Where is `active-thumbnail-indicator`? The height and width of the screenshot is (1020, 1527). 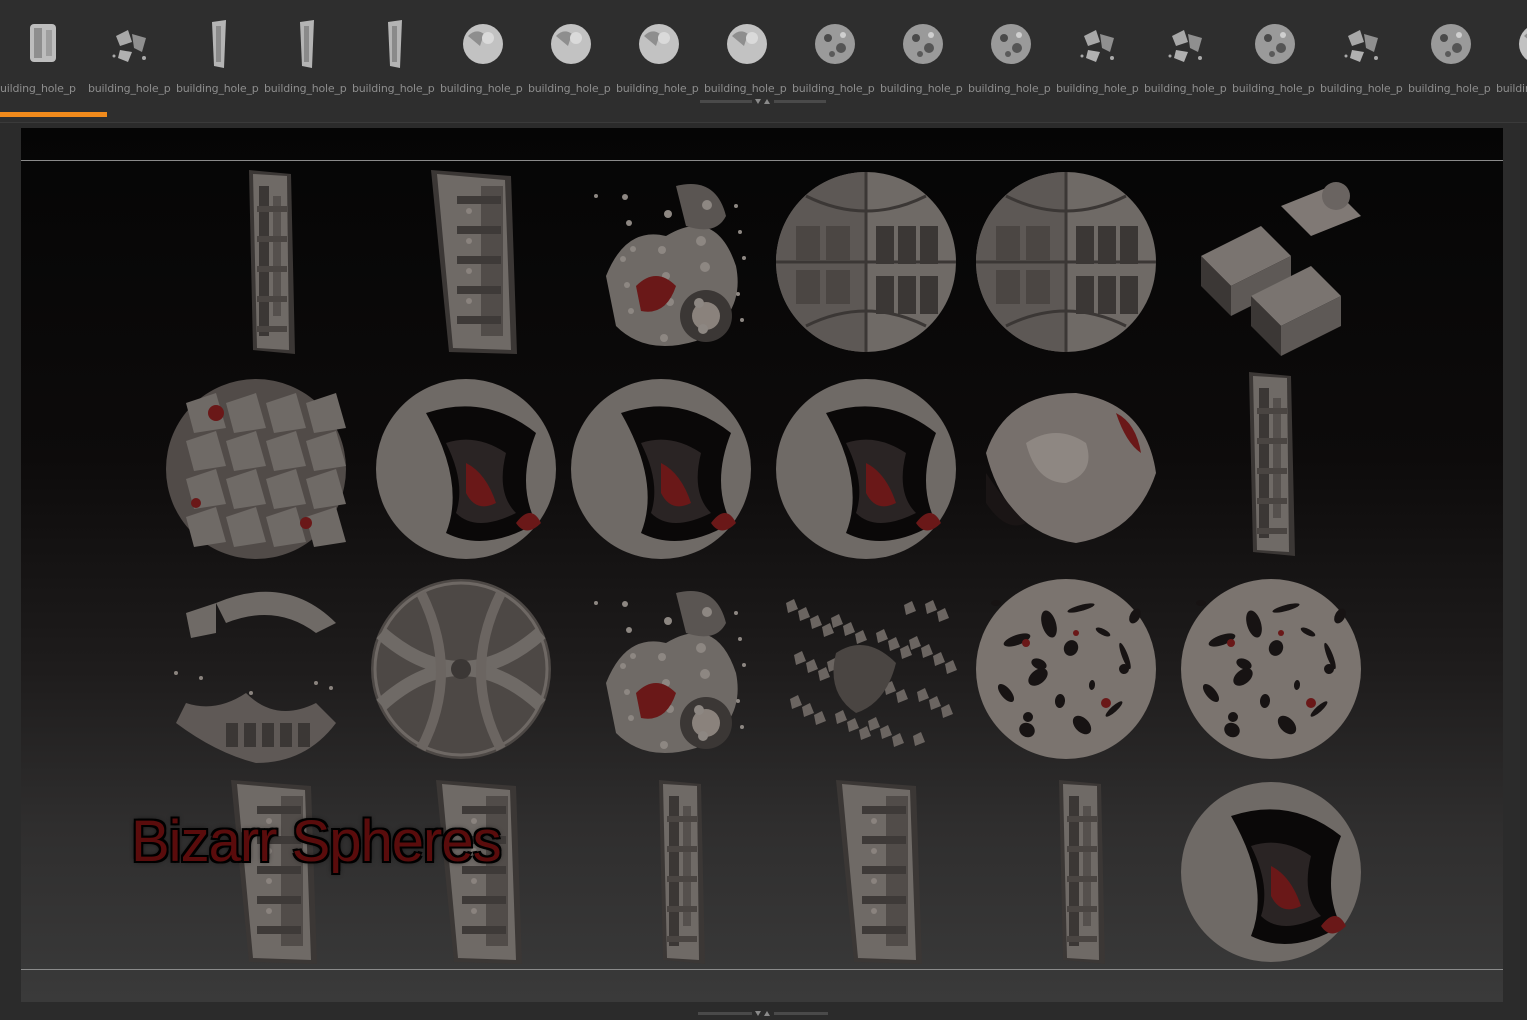
active-thumbnail-indicator is located at coordinates (53, 114).